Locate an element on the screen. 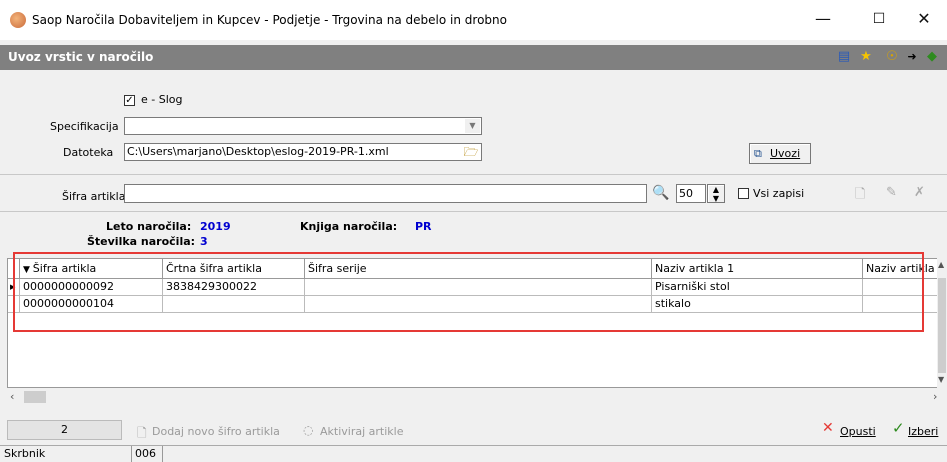 This screenshot has height=462, width=947. dialog-title: Uvoz vrstic v naročilo is located at coordinates (81, 57).